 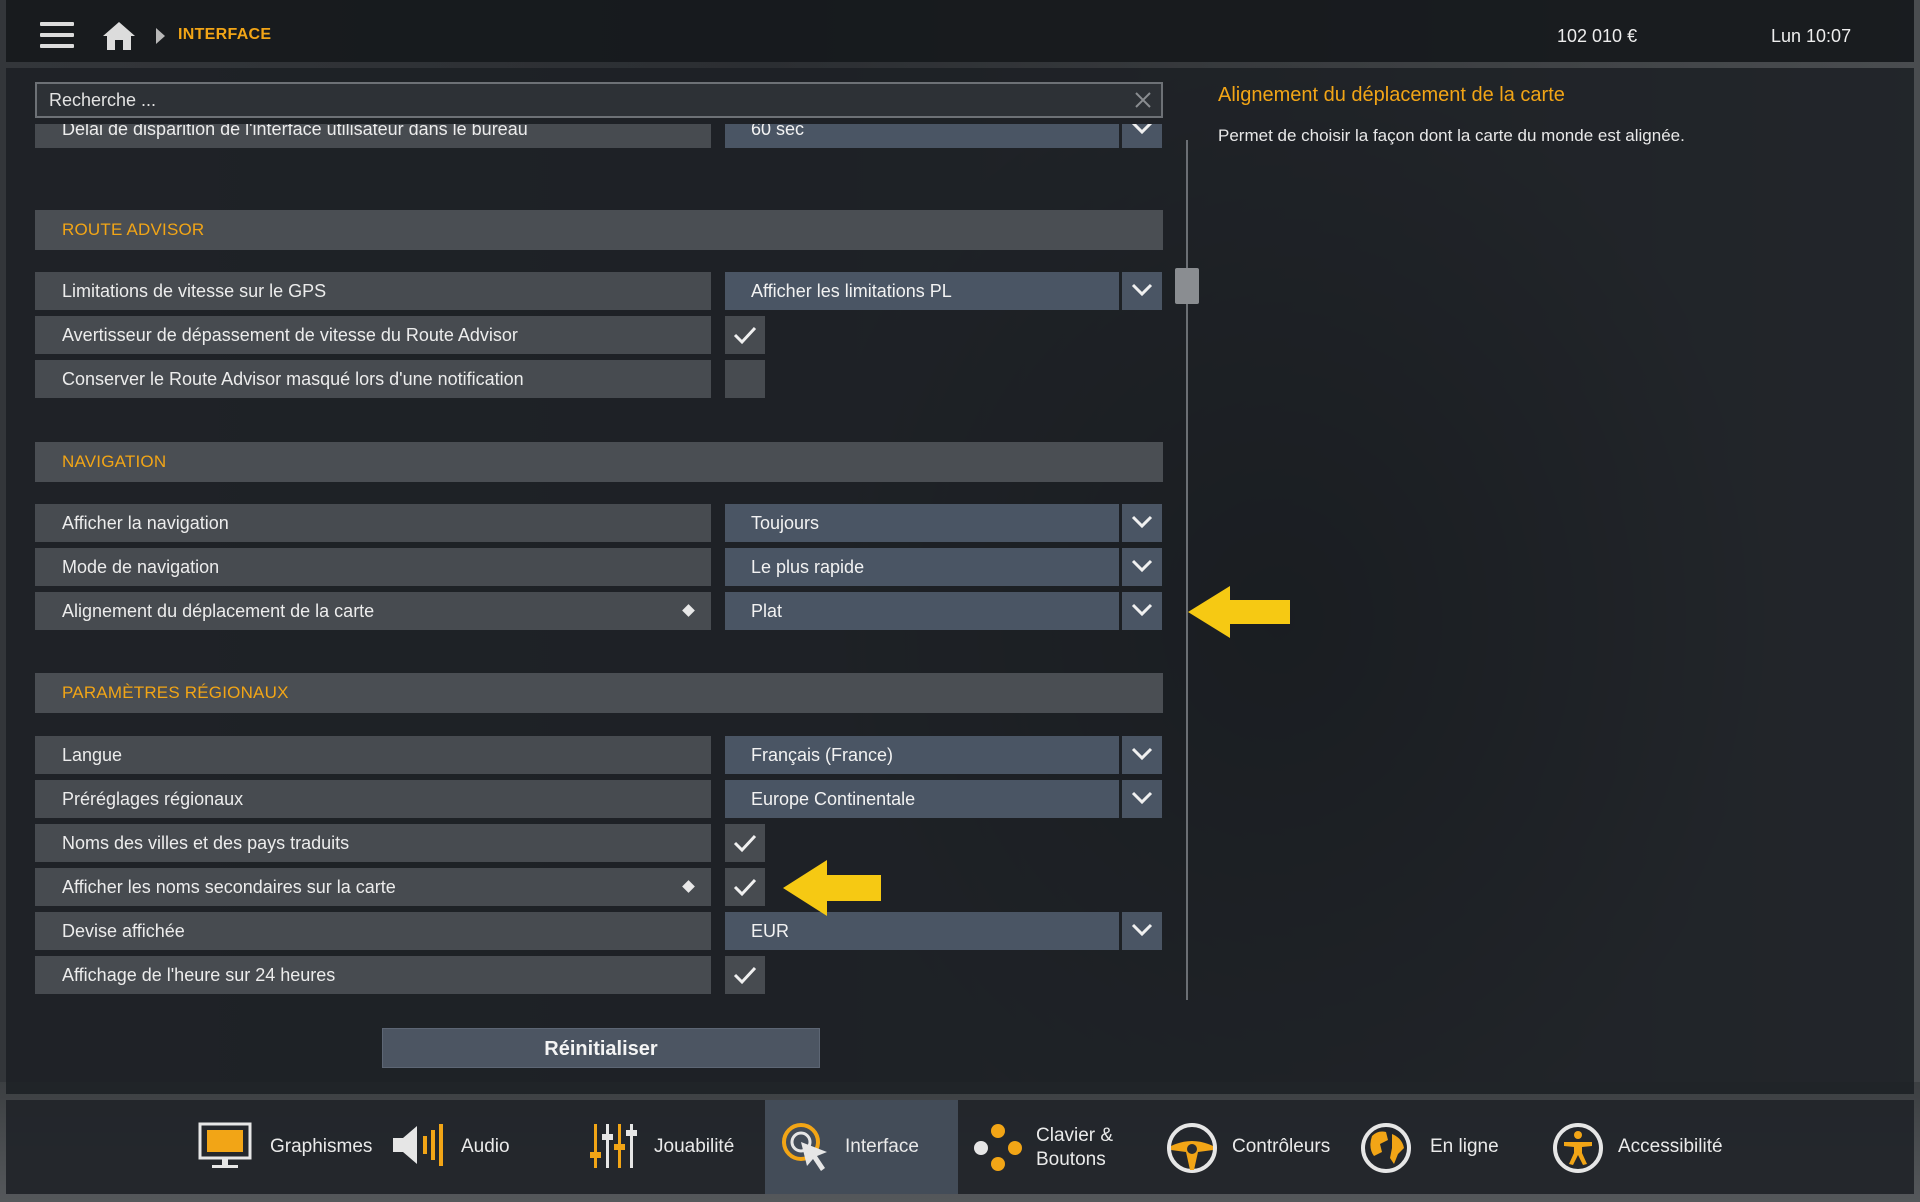 What do you see at coordinates (373, 567) in the screenshot?
I see `setting-label-navigation-mode: Mode de navigation` at bounding box center [373, 567].